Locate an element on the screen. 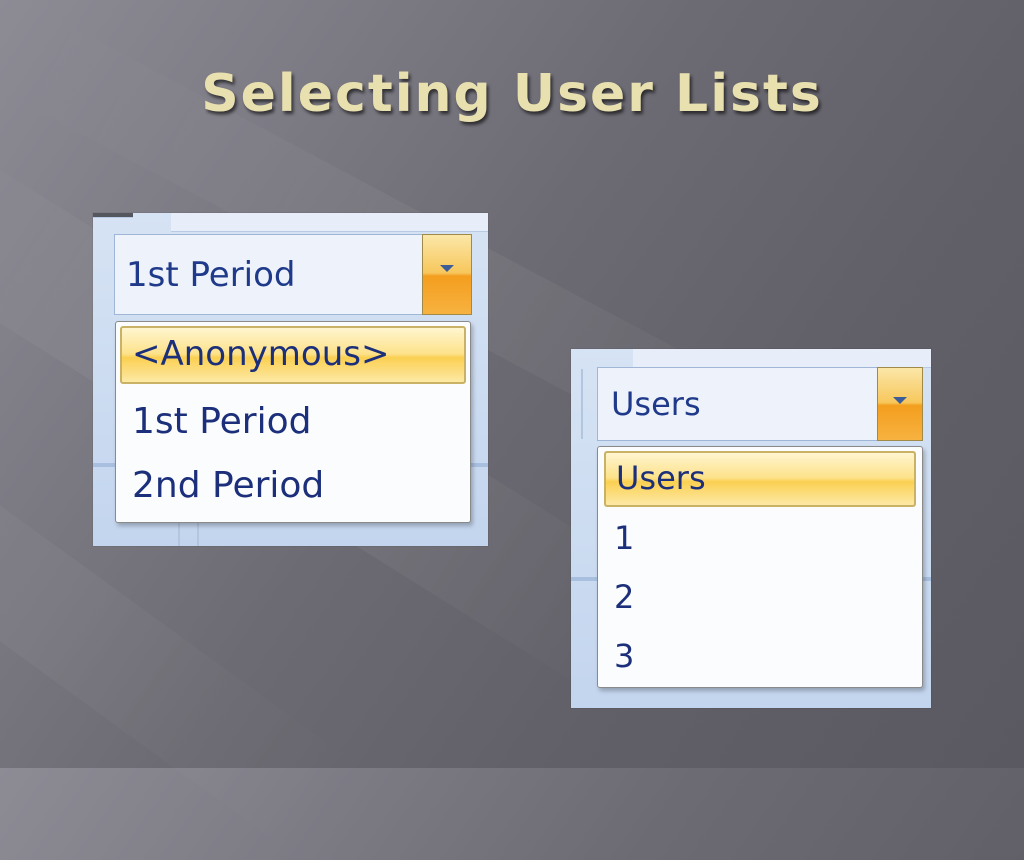 The width and height of the screenshot is (1024, 860). period-dropdown-list: <Anonymous> 1st Period 2nd Period is located at coordinates (293, 422).